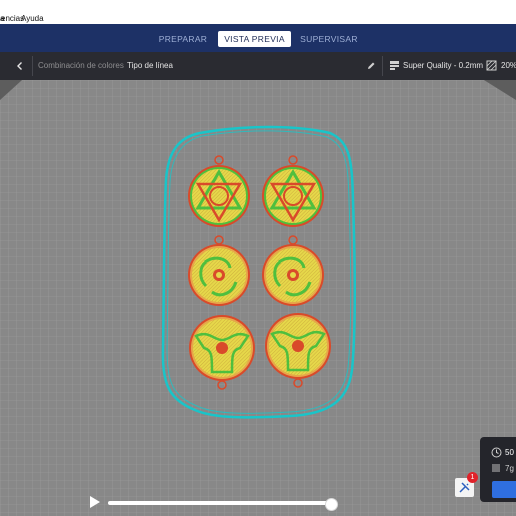 This screenshot has height=516, width=516. Describe the element at coordinates (509, 468) in the screenshot. I see `print-weight: 7g` at that location.